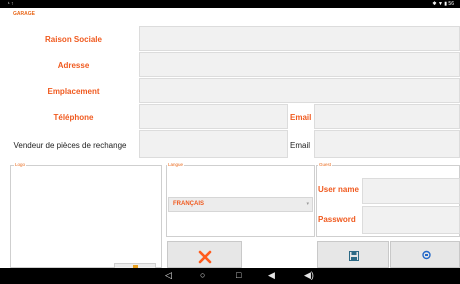 The width and height of the screenshot is (460, 284). Describe the element at coordinates (387, 144) in the screenshot. I see `vendeur-email-field` at that location.